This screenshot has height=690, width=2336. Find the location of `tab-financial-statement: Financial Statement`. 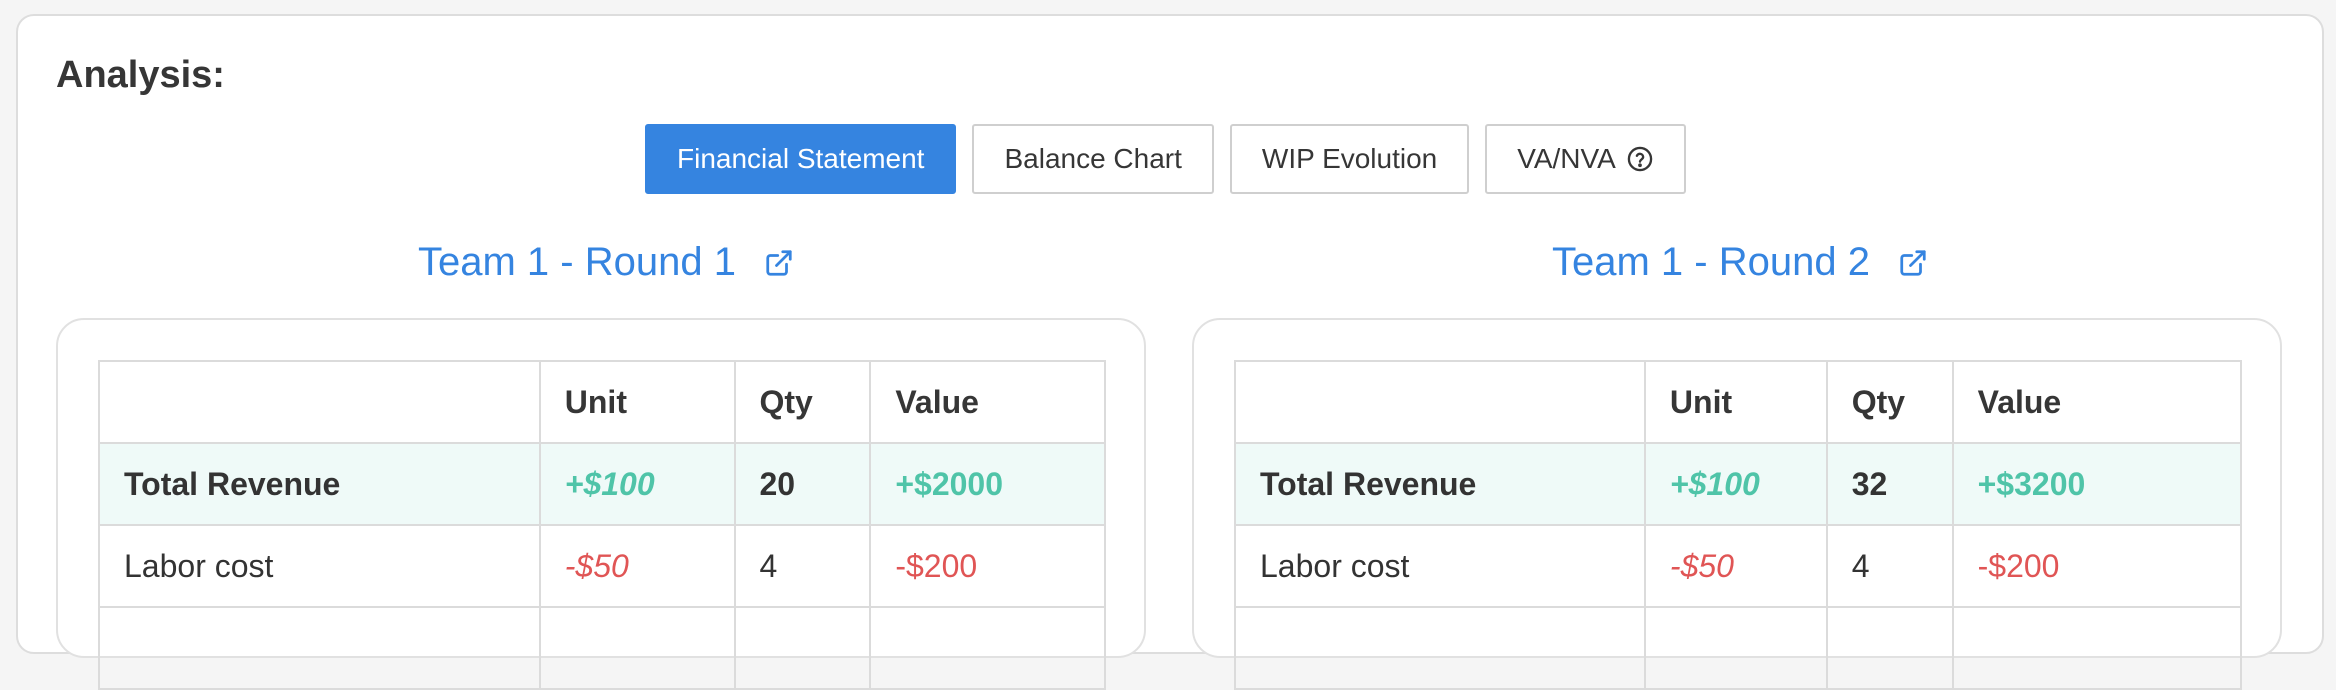

tab-financial-statement: Financial Statement is located at coordinates (801, 159).